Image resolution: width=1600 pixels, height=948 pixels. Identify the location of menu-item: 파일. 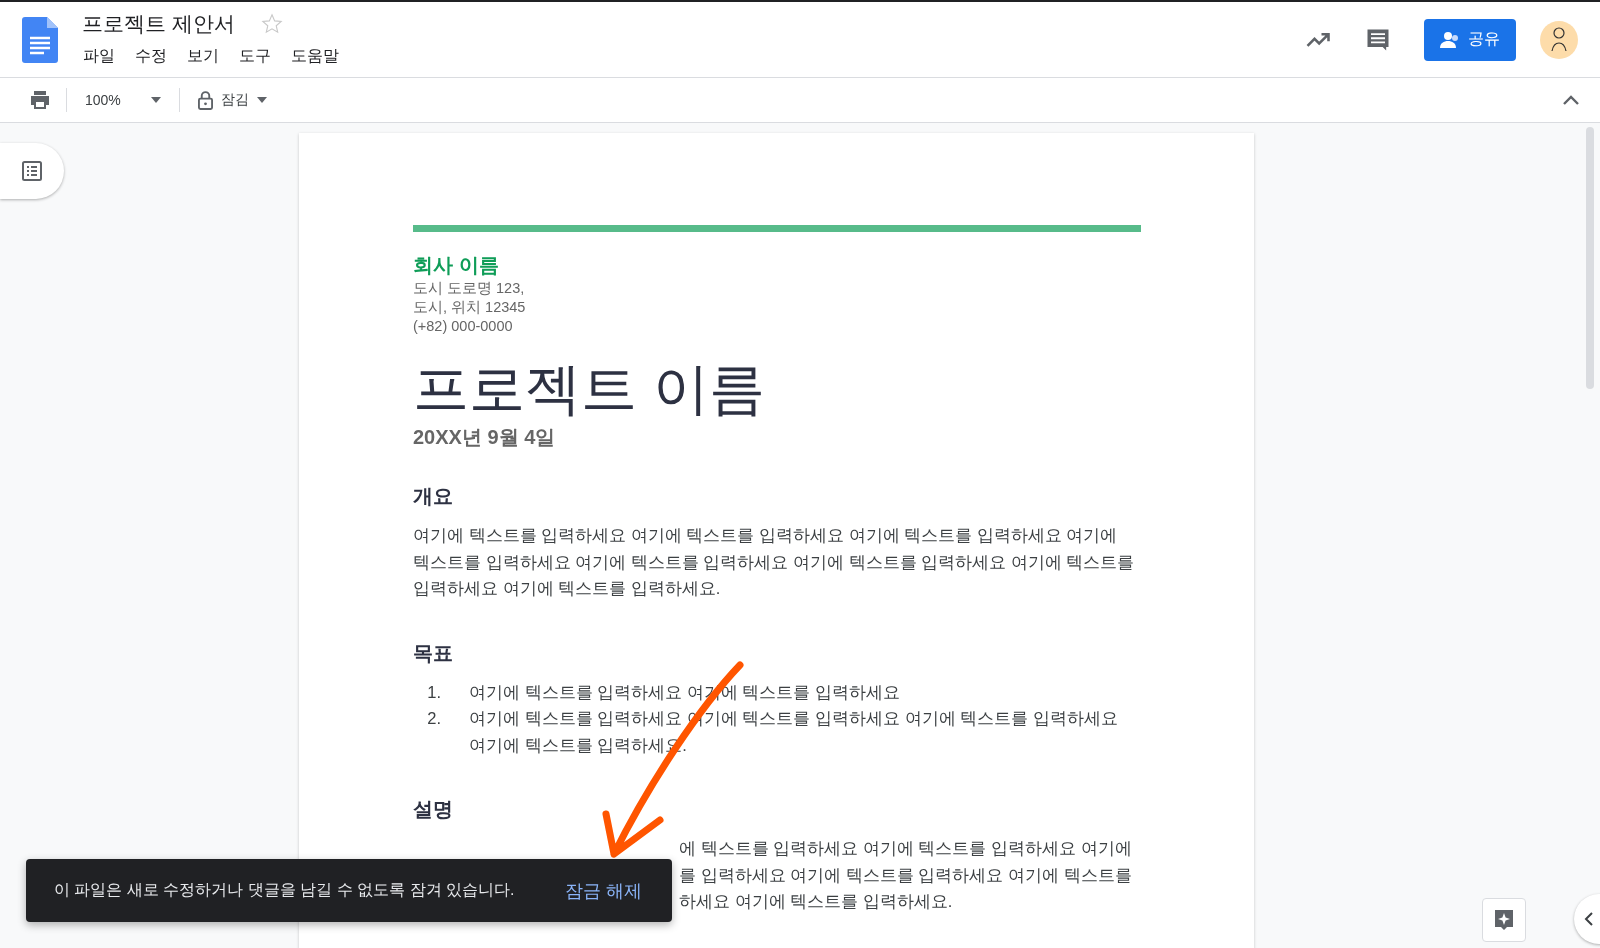
(99, 56).